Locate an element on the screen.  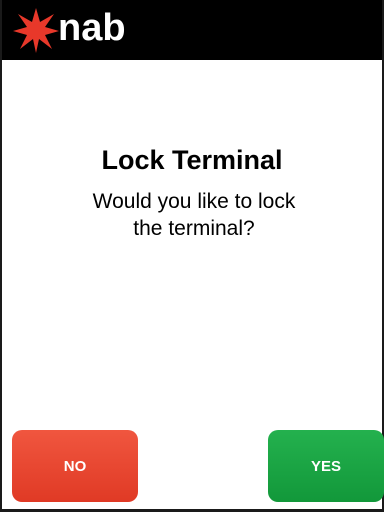
yes-button-label: YES is located at coordinates (325, 466).